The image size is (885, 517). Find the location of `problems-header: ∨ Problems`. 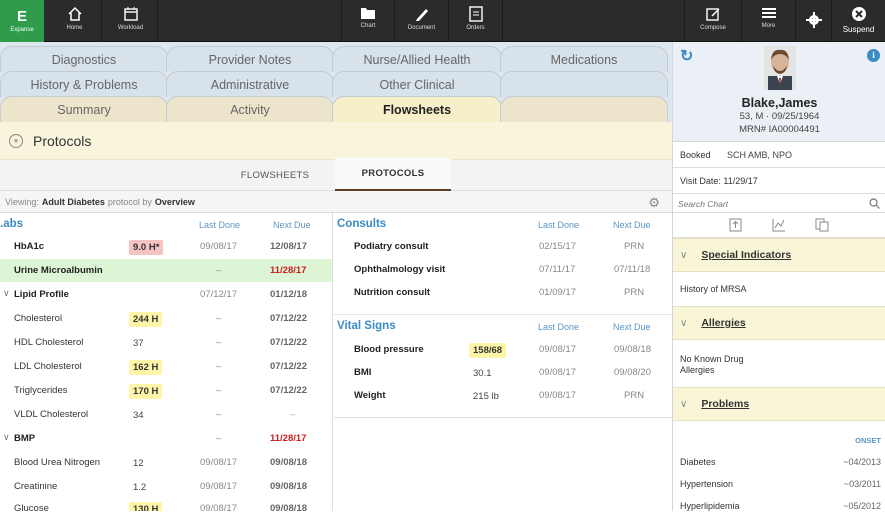

problems-header: ∨ Problems is located at coordinates (779, 404).